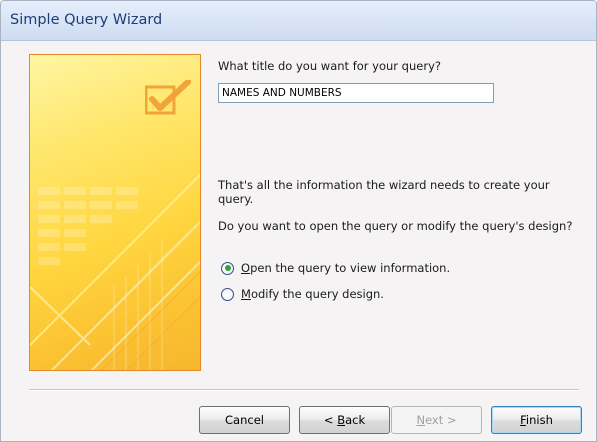  Describe the element at coordinates (86, 20) in the screenshot. I see `window-title: Simple Query Wizard` at that location.